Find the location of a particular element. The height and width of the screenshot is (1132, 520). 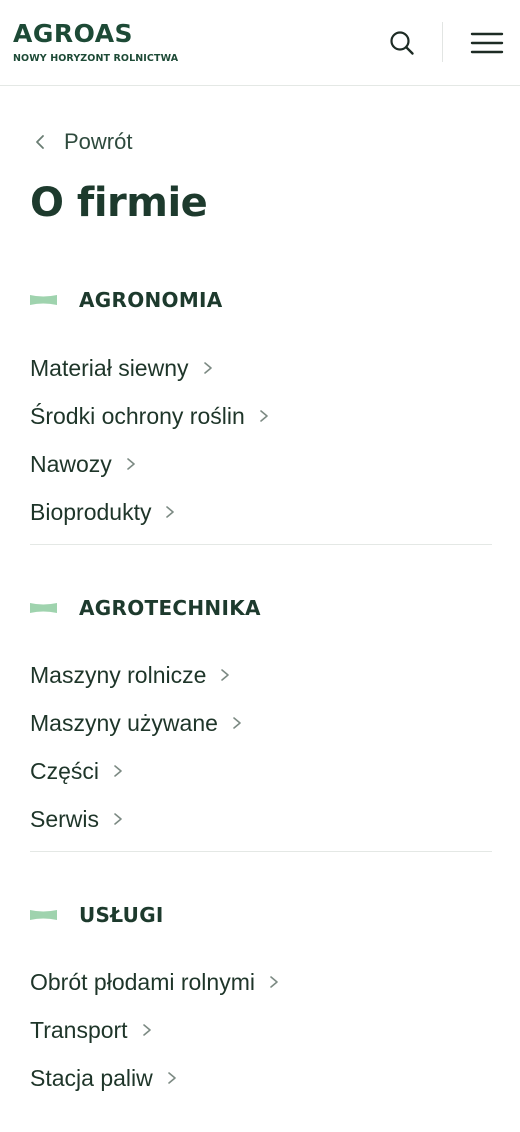

hamburger-menu-icon is located at coordinates (487, 43).